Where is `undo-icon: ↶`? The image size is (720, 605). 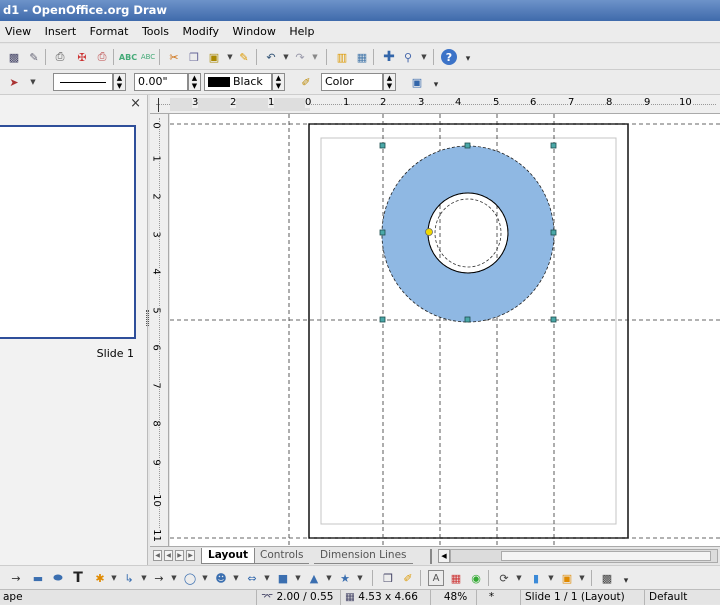
undo-icon: ↶ is located at coordinates (271, 57).